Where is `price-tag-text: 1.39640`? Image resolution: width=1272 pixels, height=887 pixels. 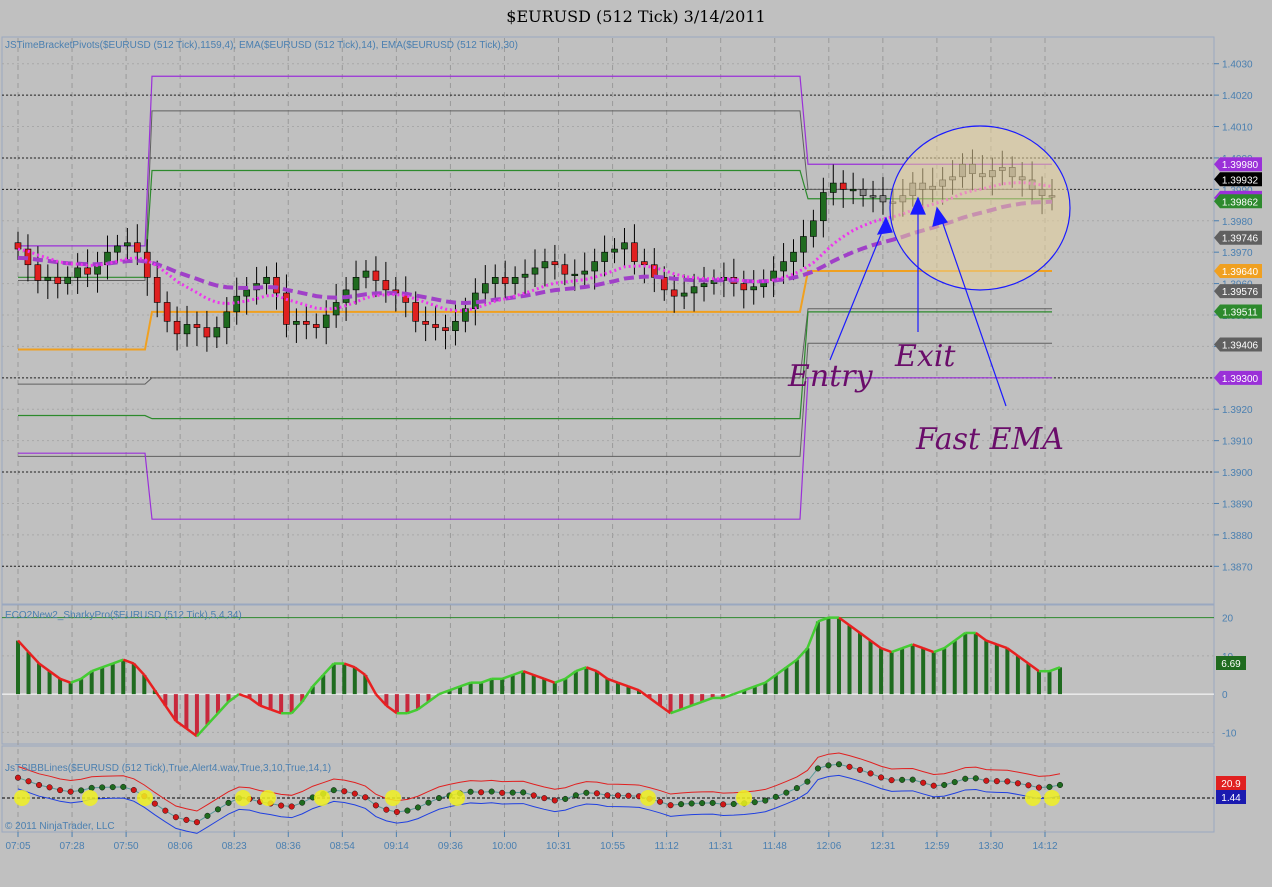
price-tag-text: 1.39640 is located at coordinates (1240, 272).